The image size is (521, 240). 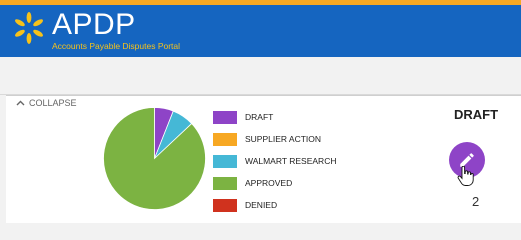 I want to click on collapse-label: COLLAPSE, so click(x=53, y=103).